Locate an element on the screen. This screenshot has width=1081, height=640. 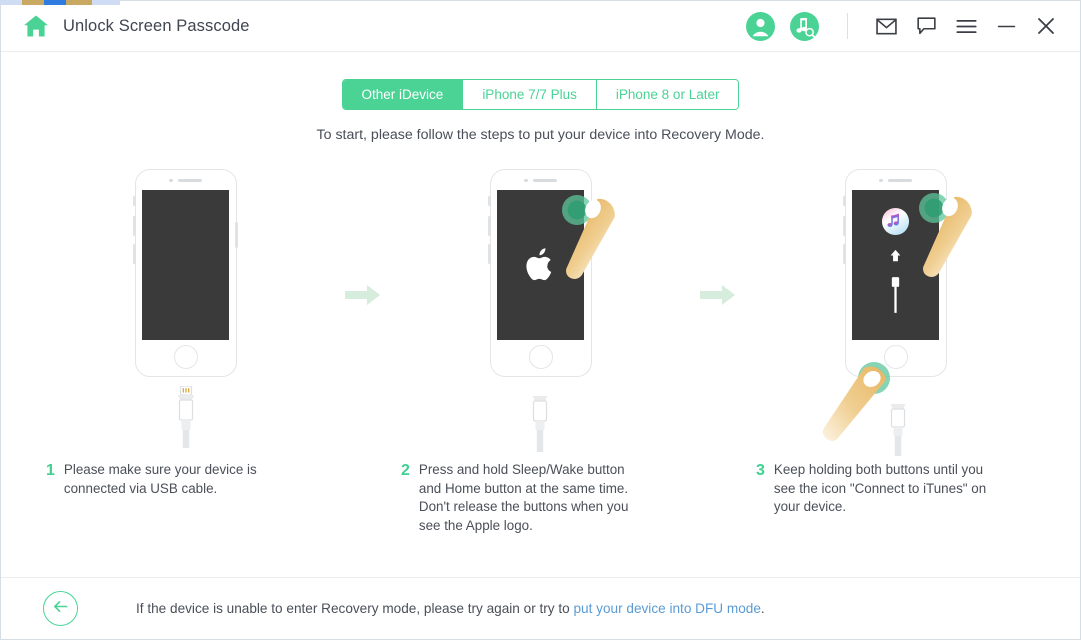
step-1-illustration is located at coordinates (185, 304).